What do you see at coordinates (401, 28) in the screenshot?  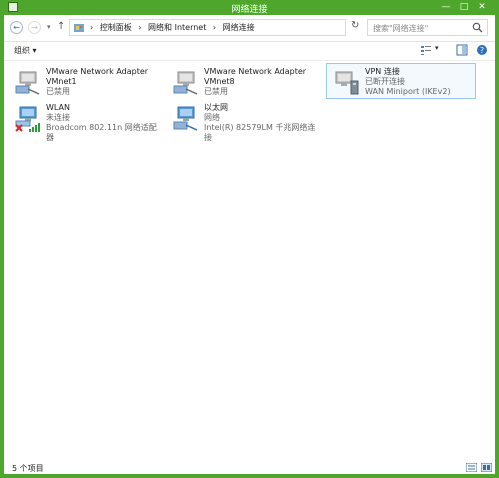 I see `search-placeholder: 搜索"网络连接"` at bounding box center [401, 28].